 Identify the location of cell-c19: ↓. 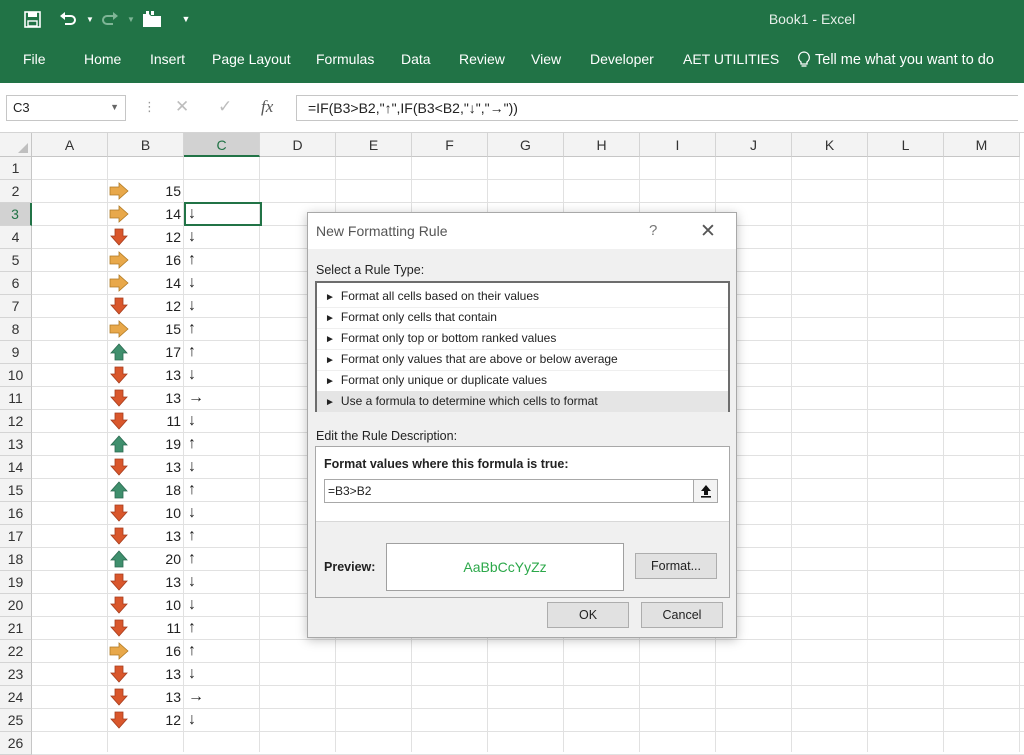
(222, 582).